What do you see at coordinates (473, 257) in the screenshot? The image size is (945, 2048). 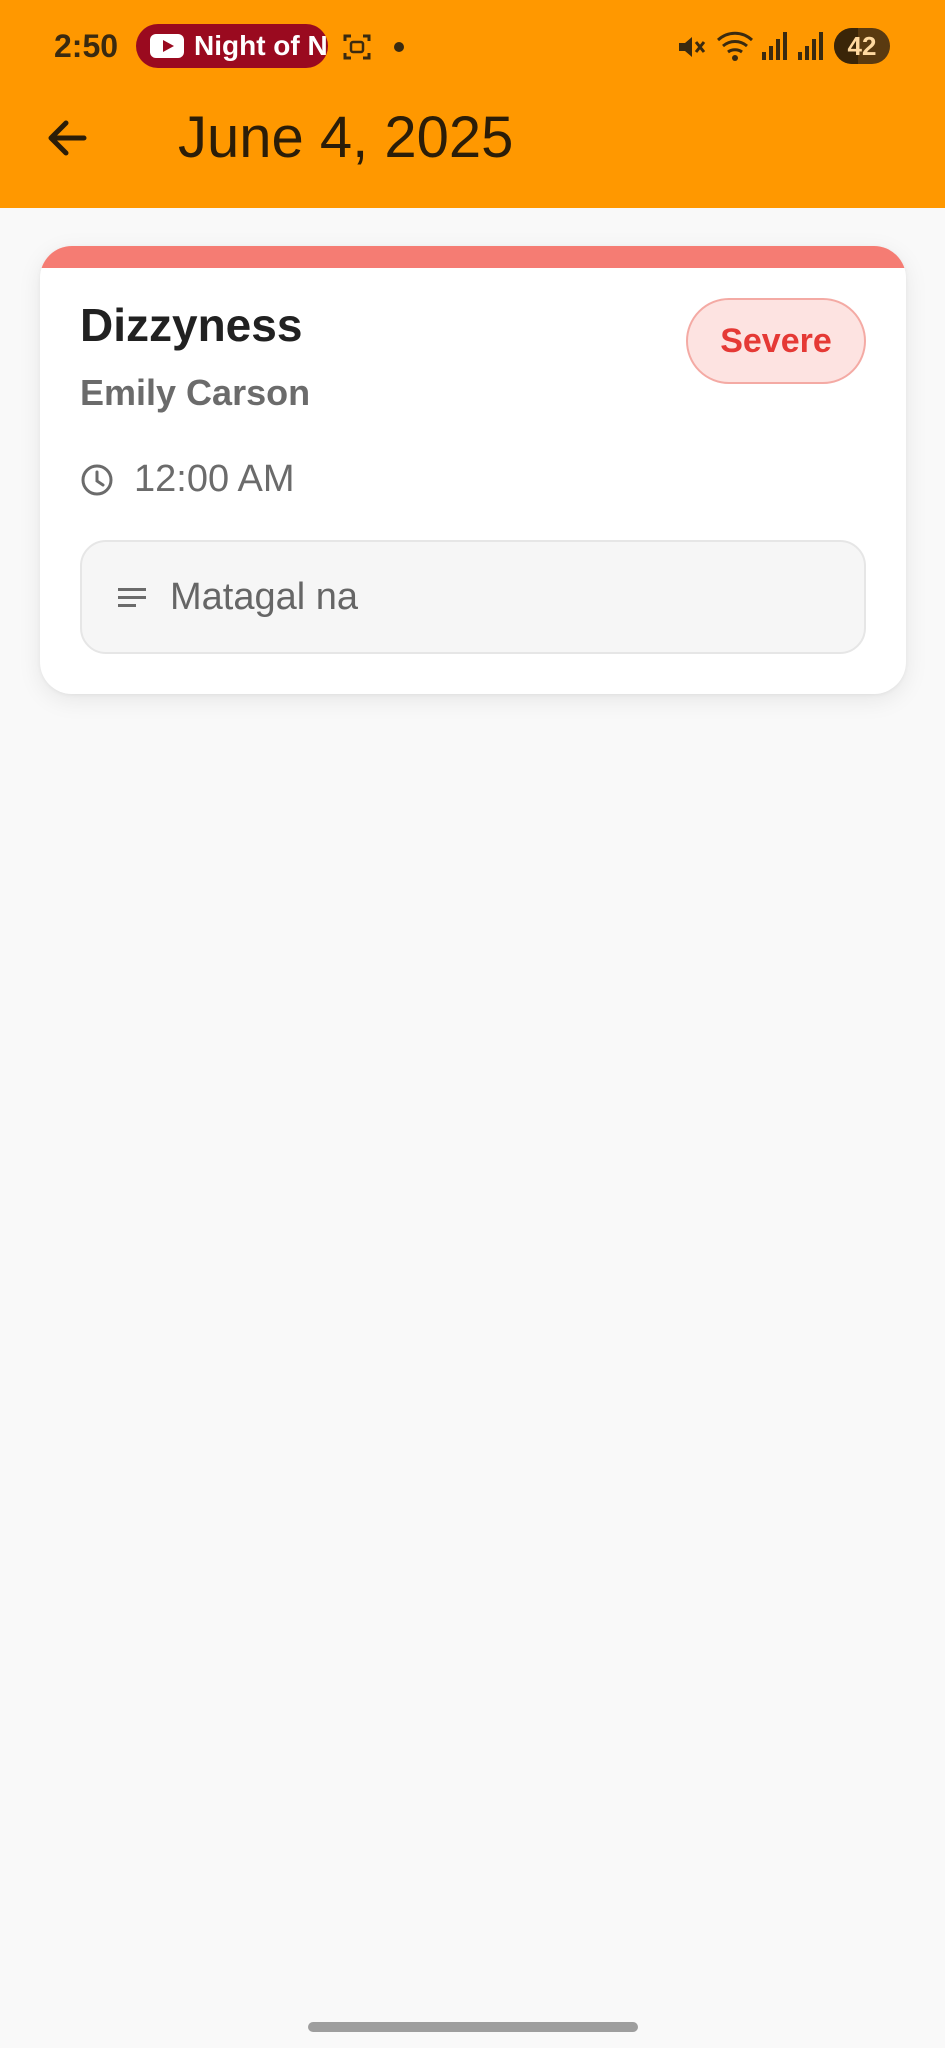 I see `severity-accent-strip` at bounding box center [473, 257].